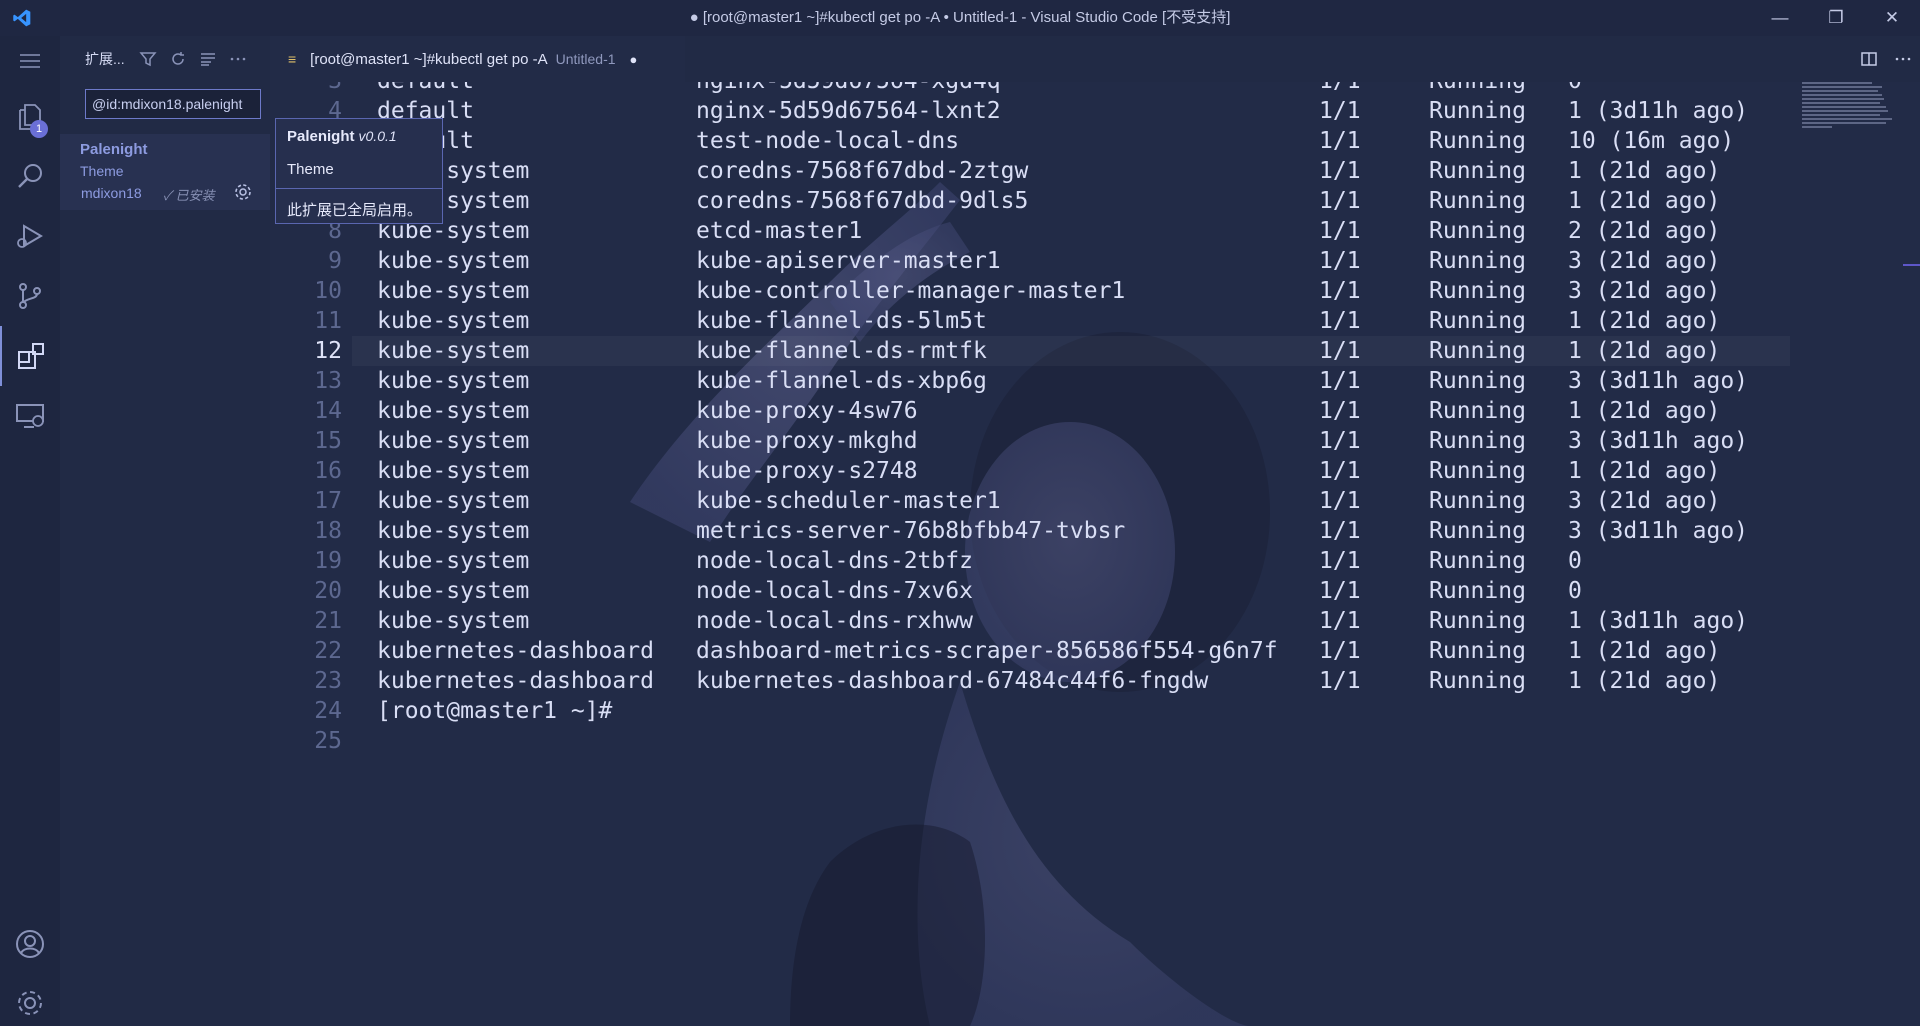 This screenshot has width=1920, height=1026. I want to click on minimap, so click(1855, 107).